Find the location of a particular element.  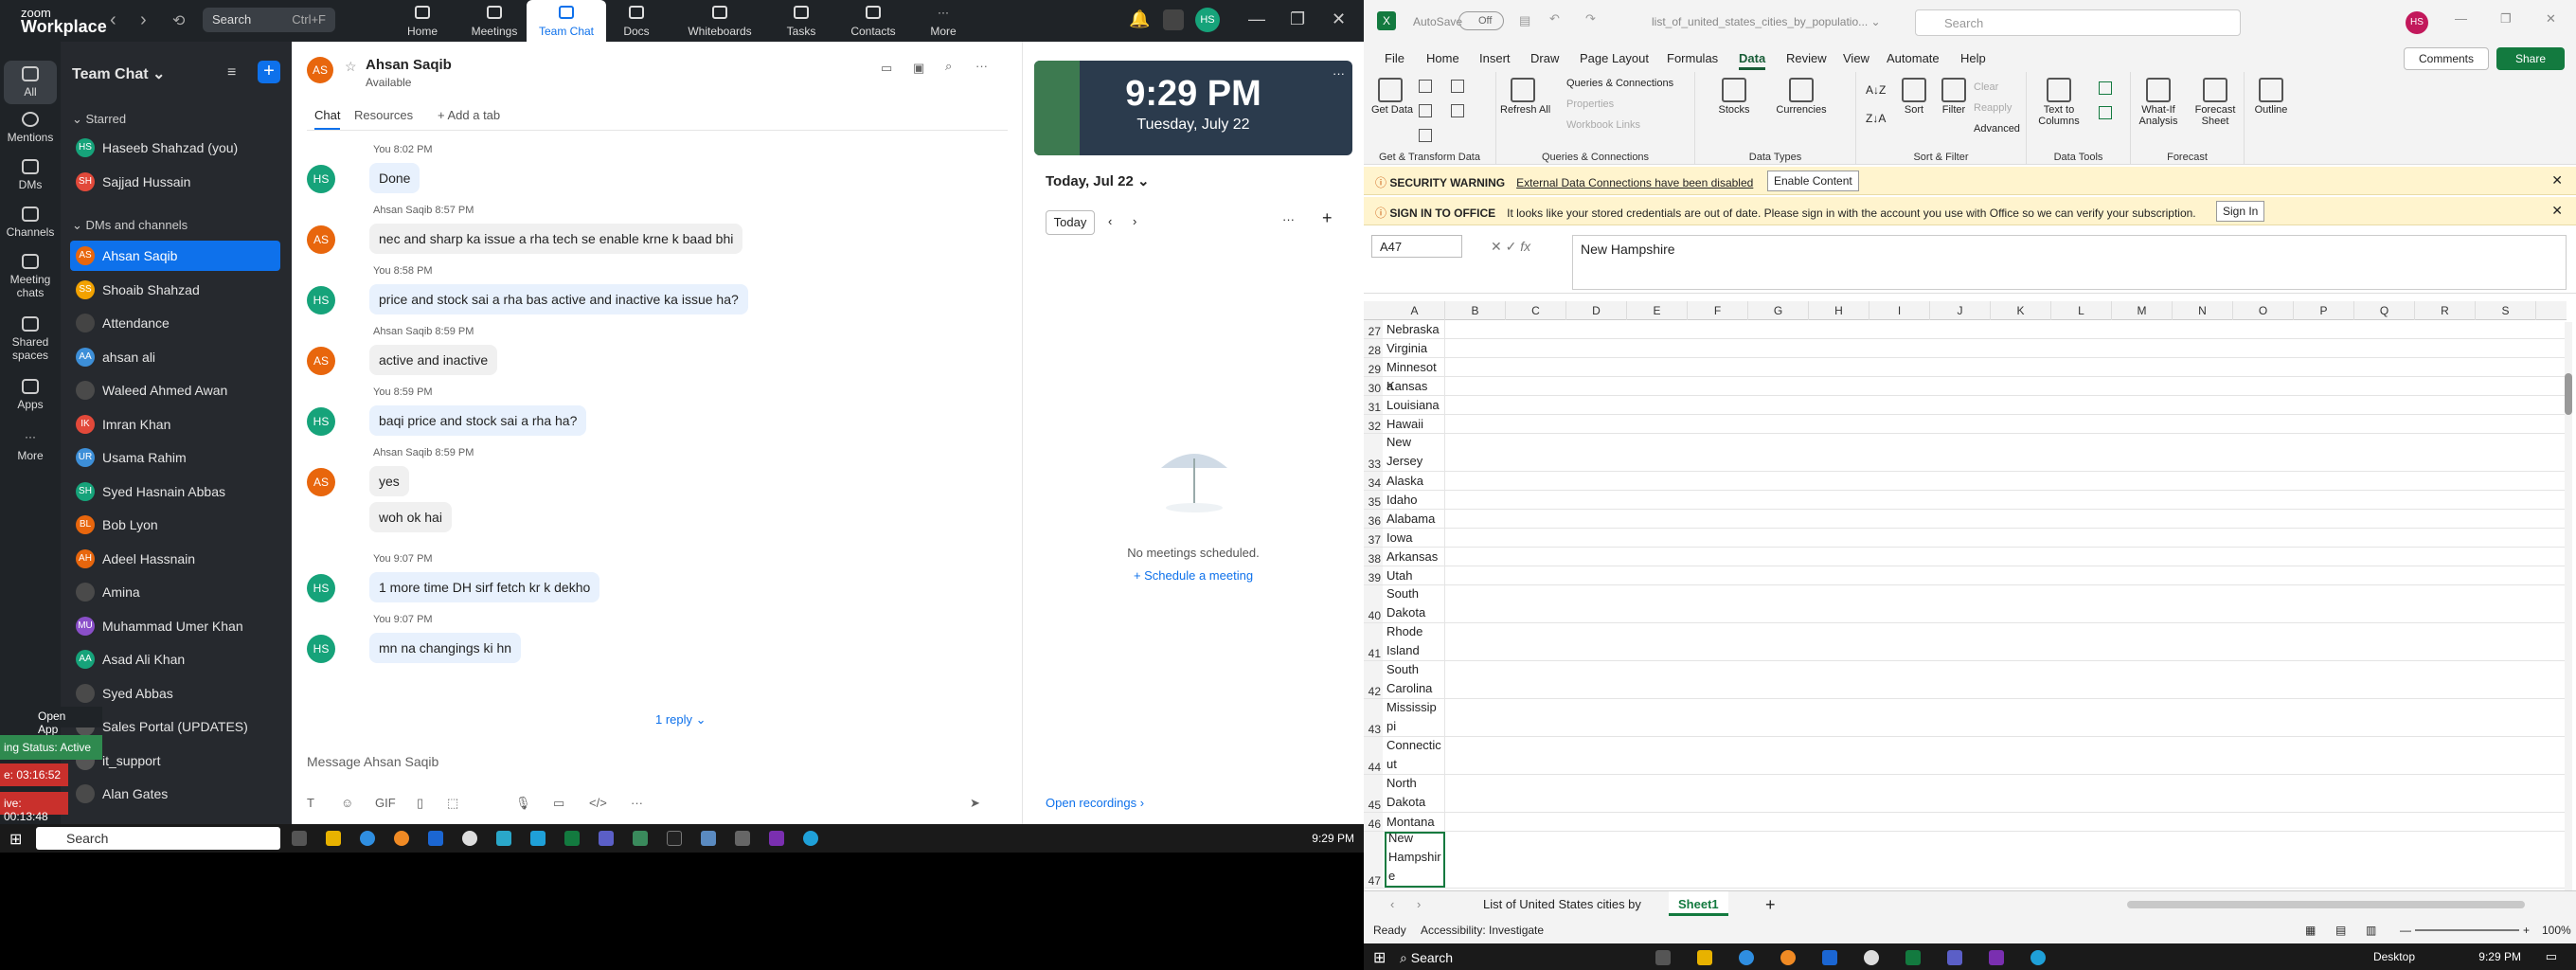

vertical-scrollbar is located at coordinates (2568, 606).